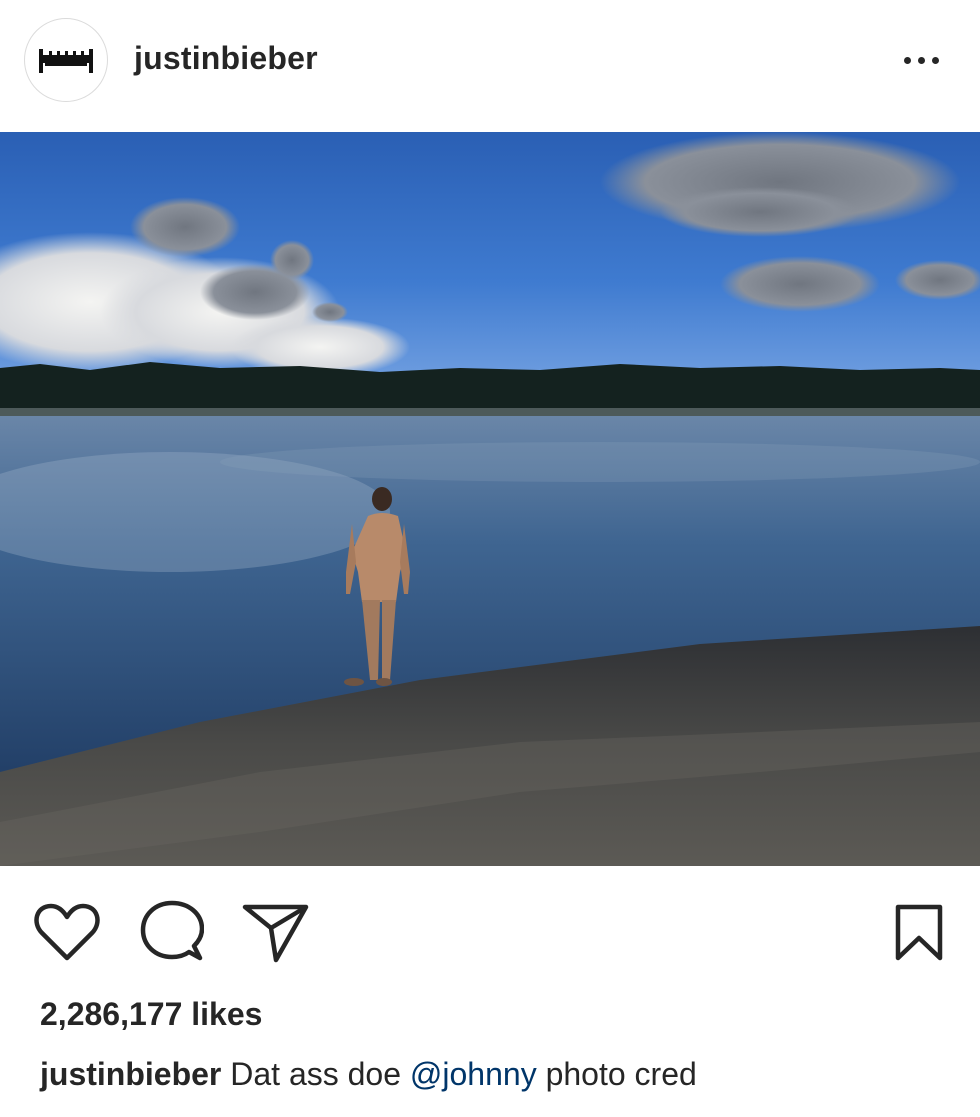  I want to click on more-options-icon, so click(922, 59).